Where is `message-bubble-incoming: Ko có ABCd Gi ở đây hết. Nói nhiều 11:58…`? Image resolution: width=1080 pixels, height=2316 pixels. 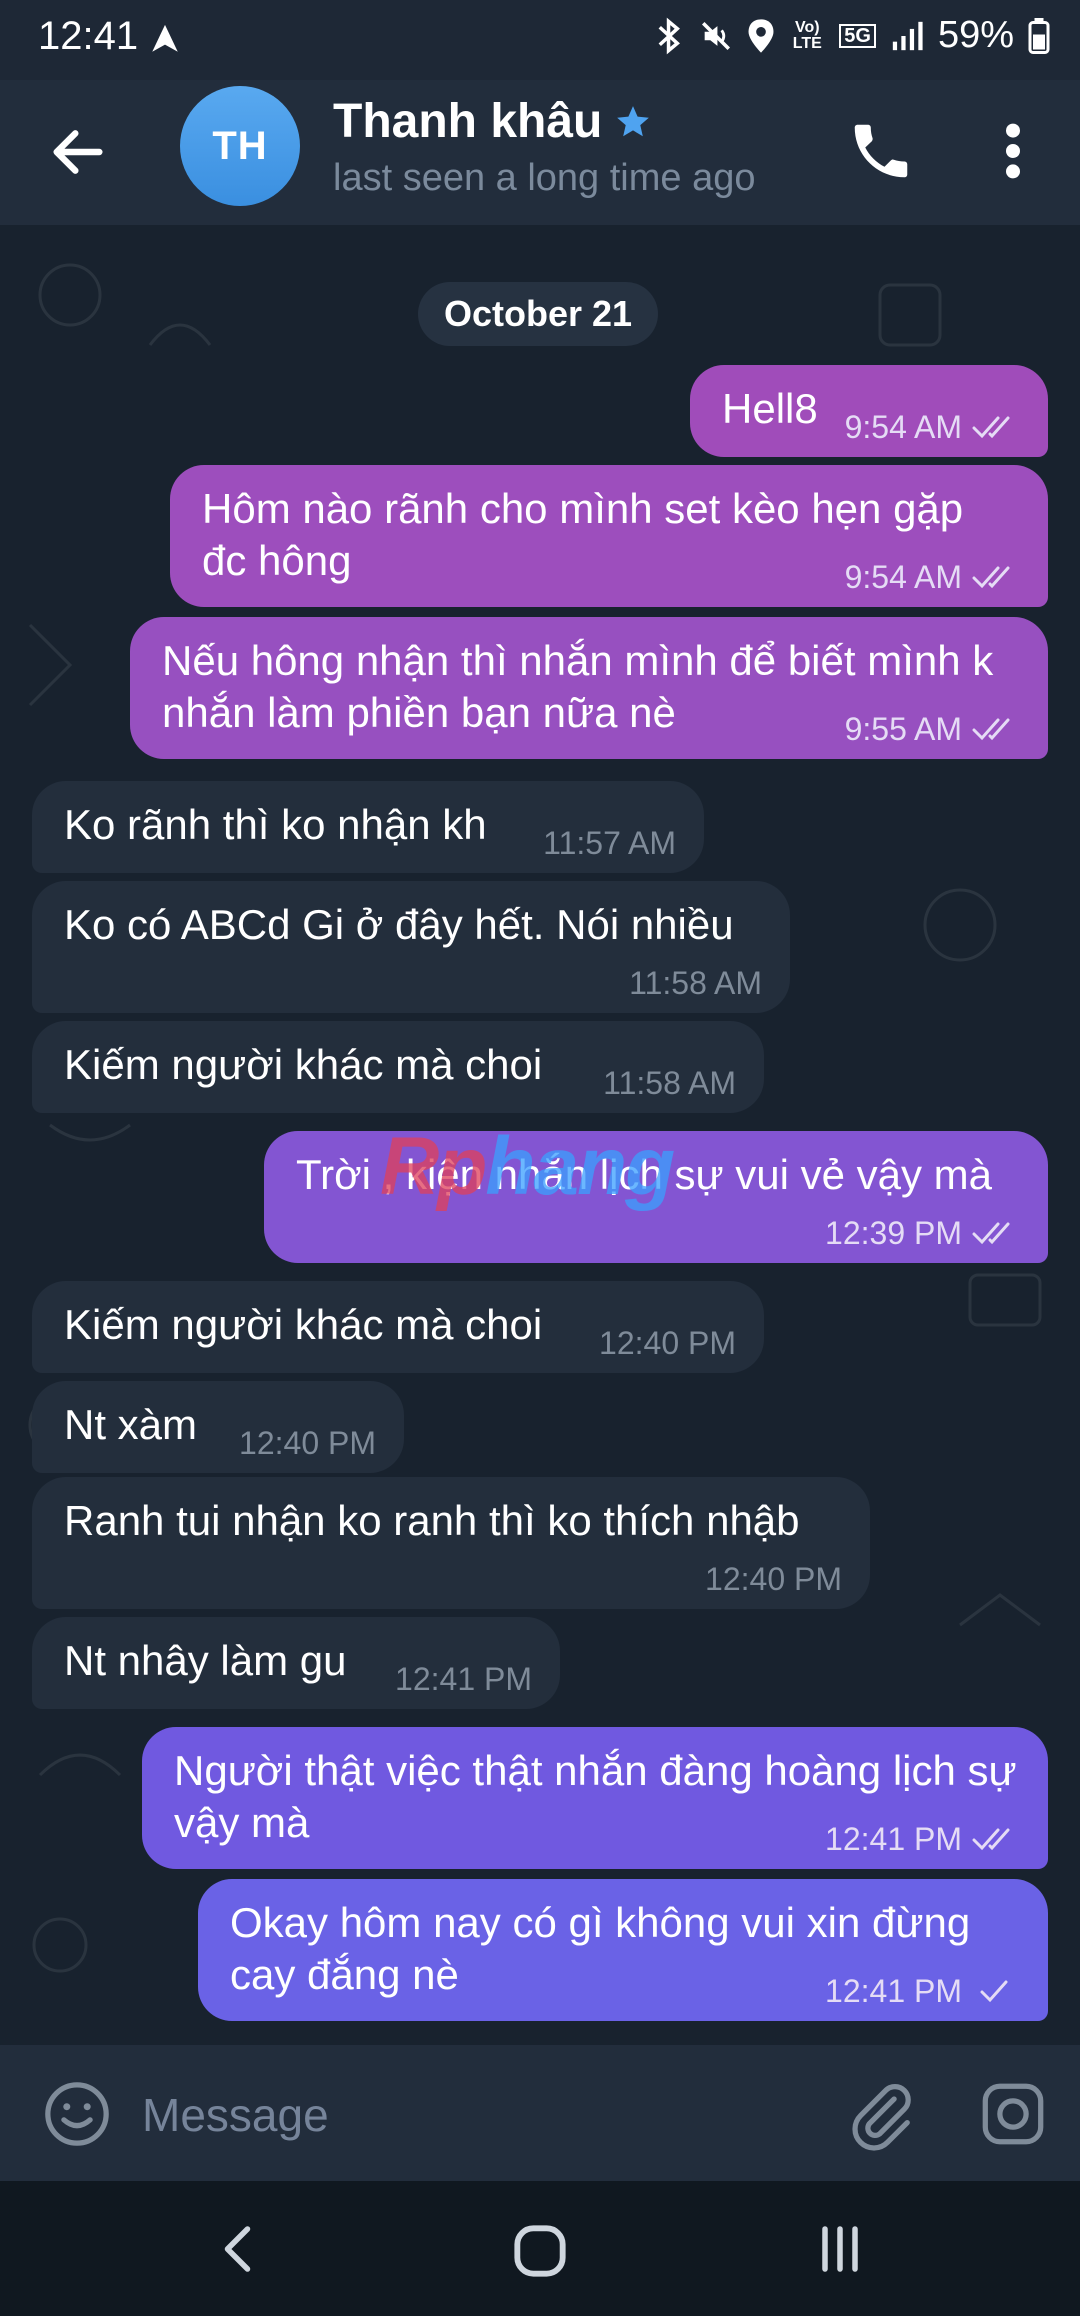
message-bubble-incoming: Ko có ABCd Gi ở đây hết. Nói nhiều 11:58… is located at coordinates (411, 947).